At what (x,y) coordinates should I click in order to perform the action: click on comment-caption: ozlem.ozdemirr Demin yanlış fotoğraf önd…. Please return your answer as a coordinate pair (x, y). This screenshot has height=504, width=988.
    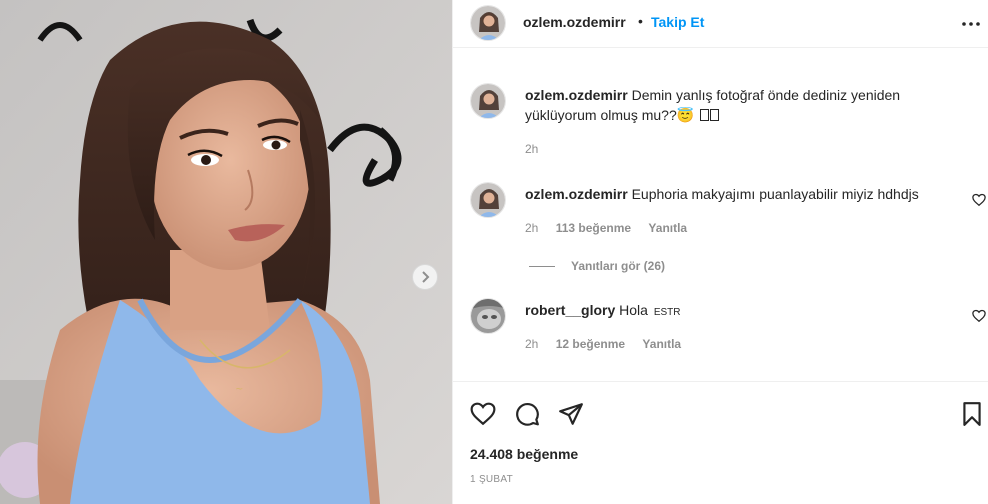
    Looking at the image, I should click on (740, 105).